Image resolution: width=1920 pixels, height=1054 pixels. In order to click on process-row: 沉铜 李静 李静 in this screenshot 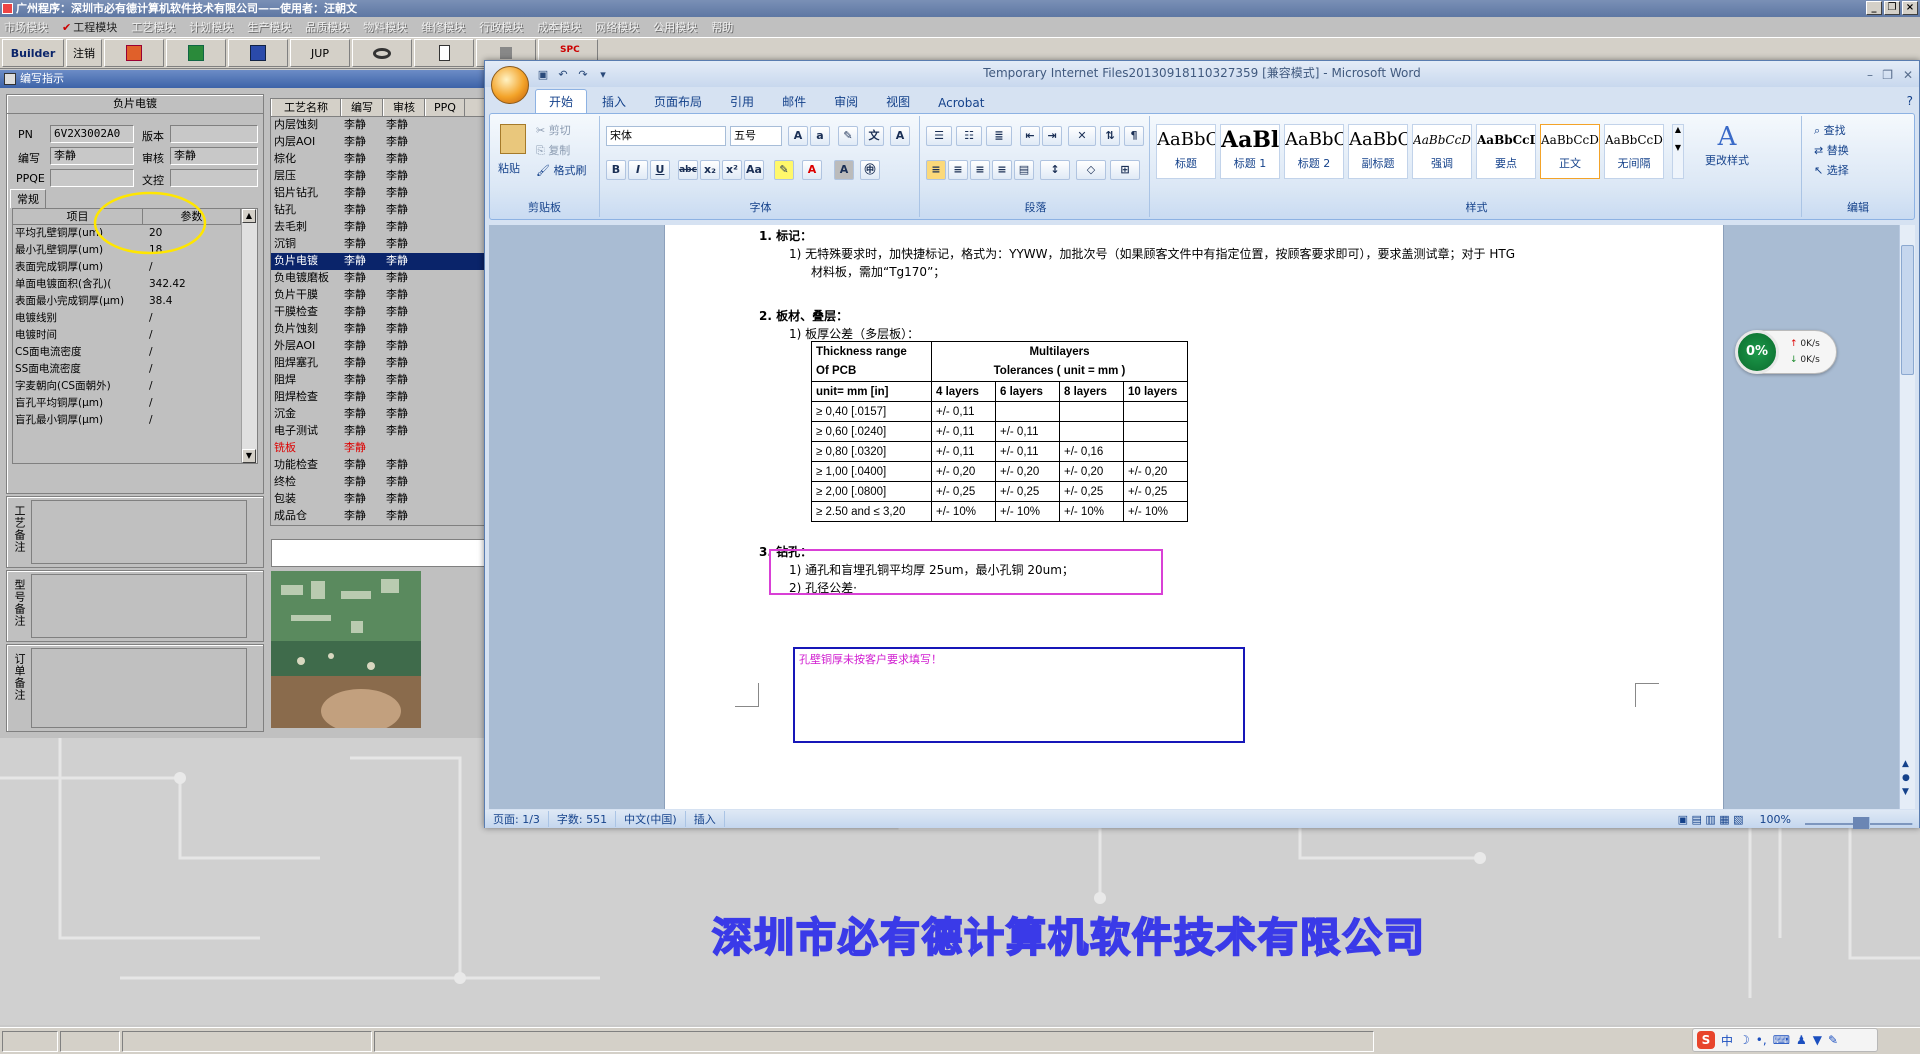, I will do `click(377, 244)`.